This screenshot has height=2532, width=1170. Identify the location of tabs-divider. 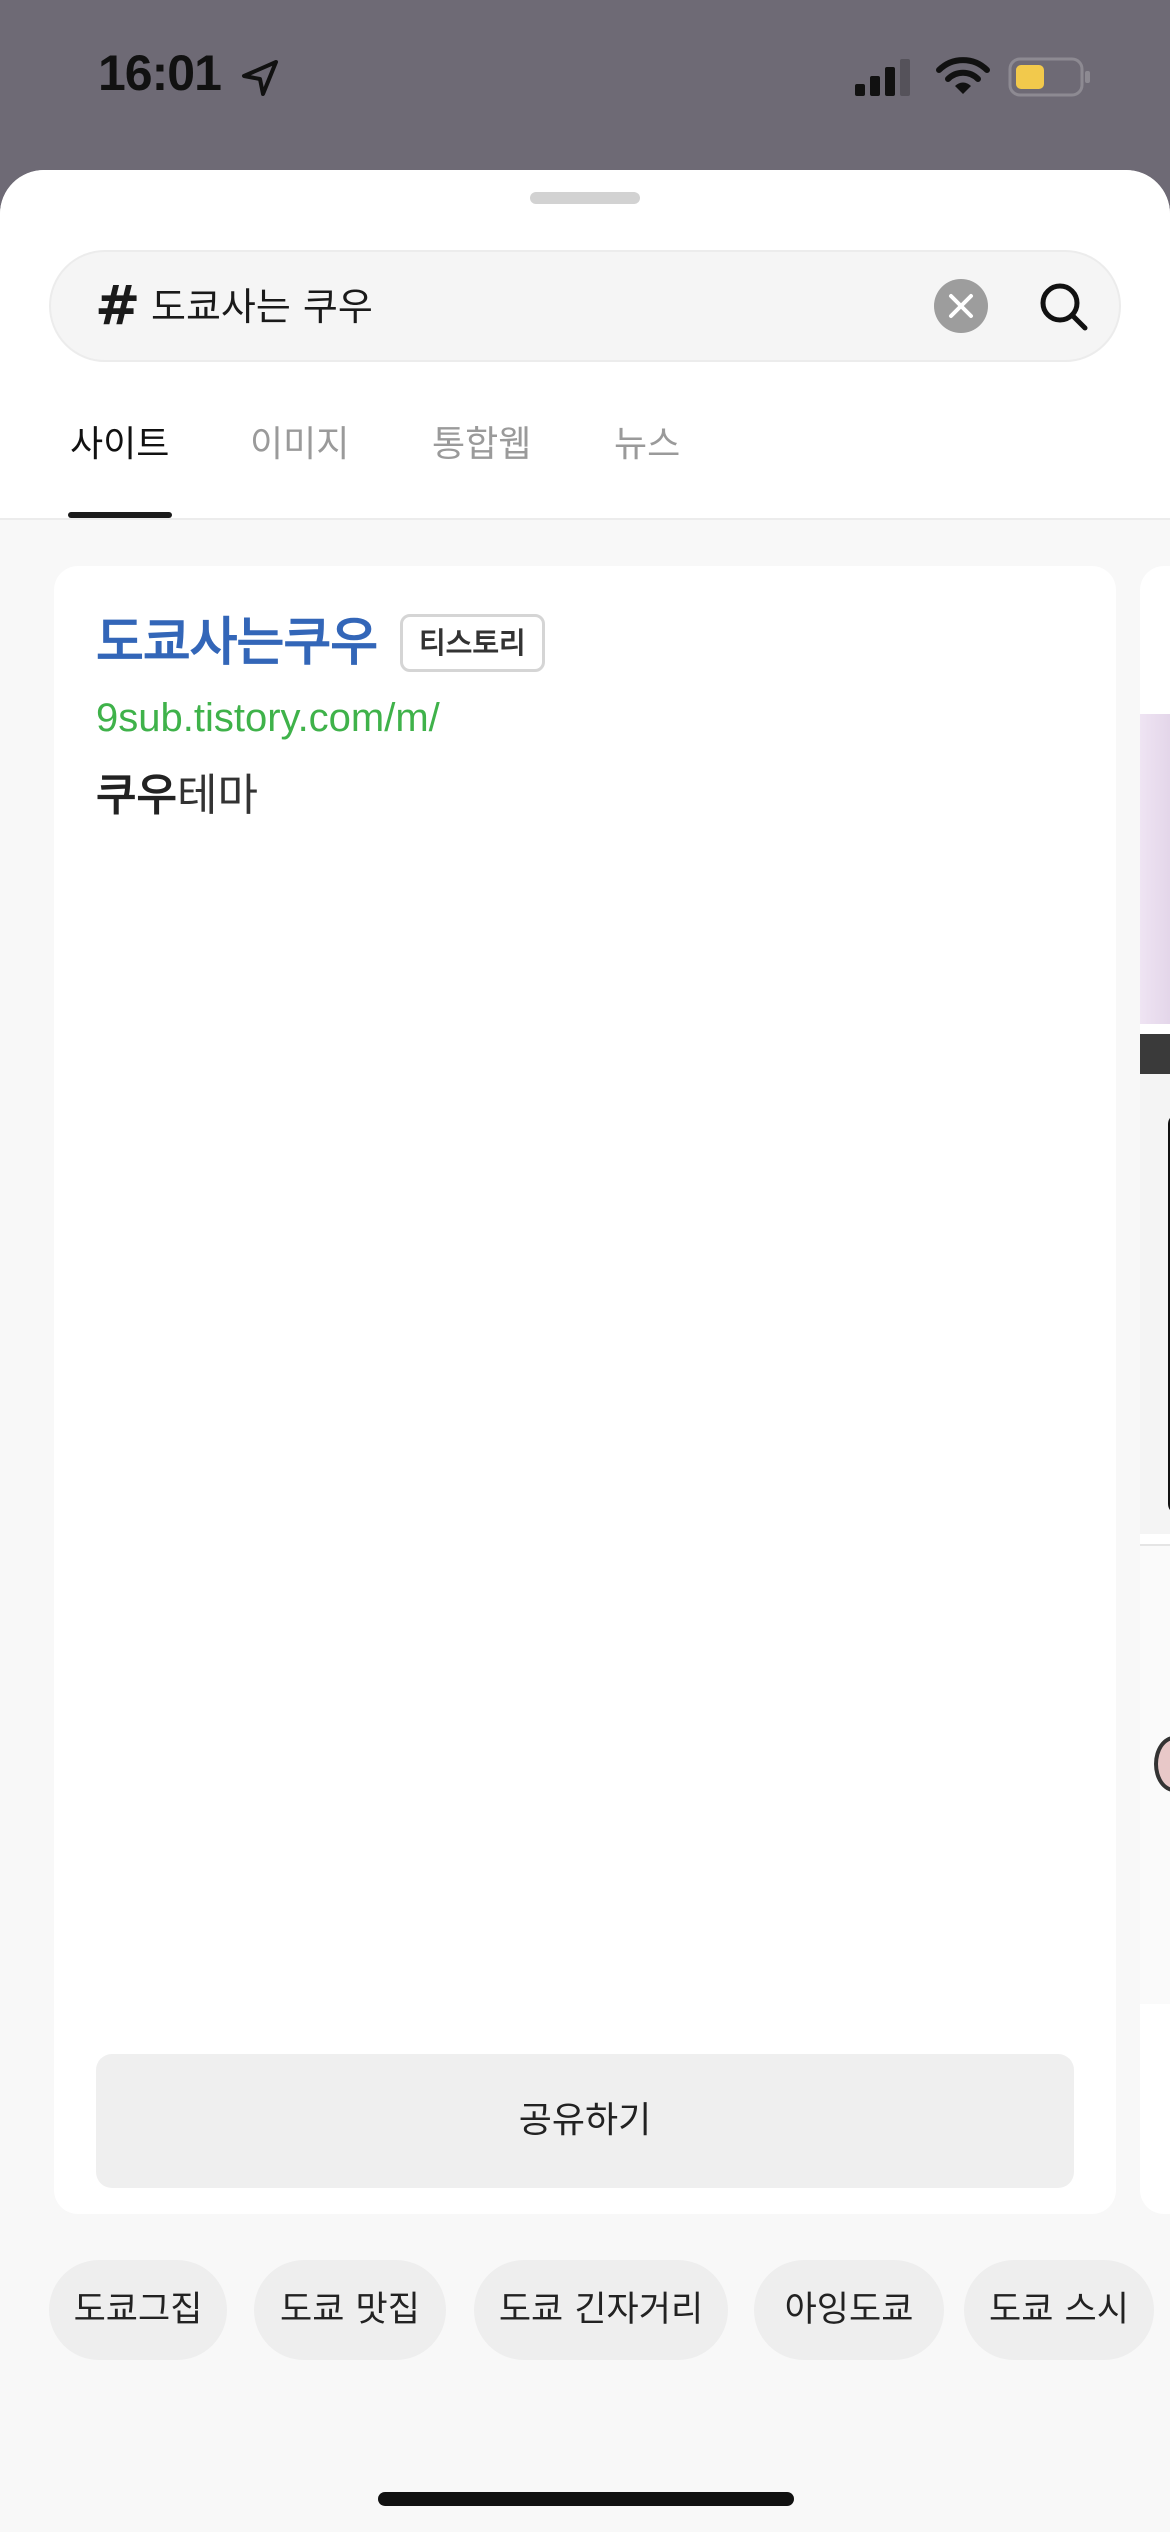
(585, 519).